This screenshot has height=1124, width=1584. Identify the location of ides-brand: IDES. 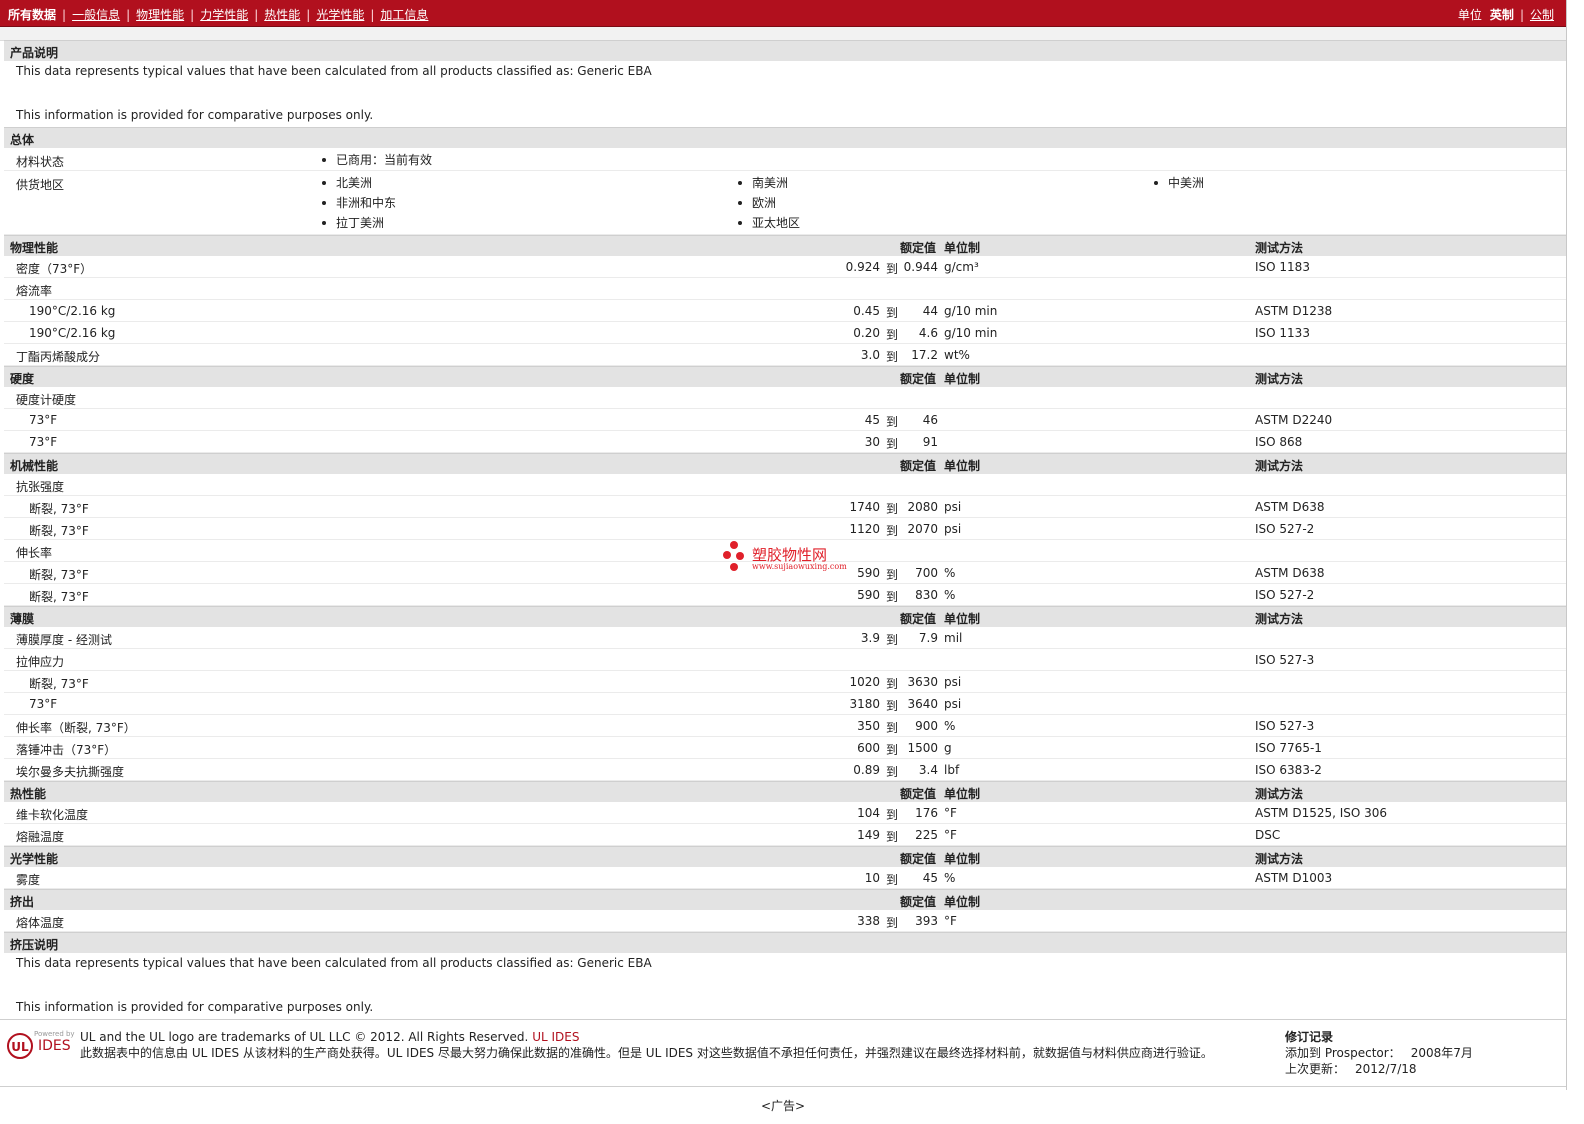
(54, 1046).